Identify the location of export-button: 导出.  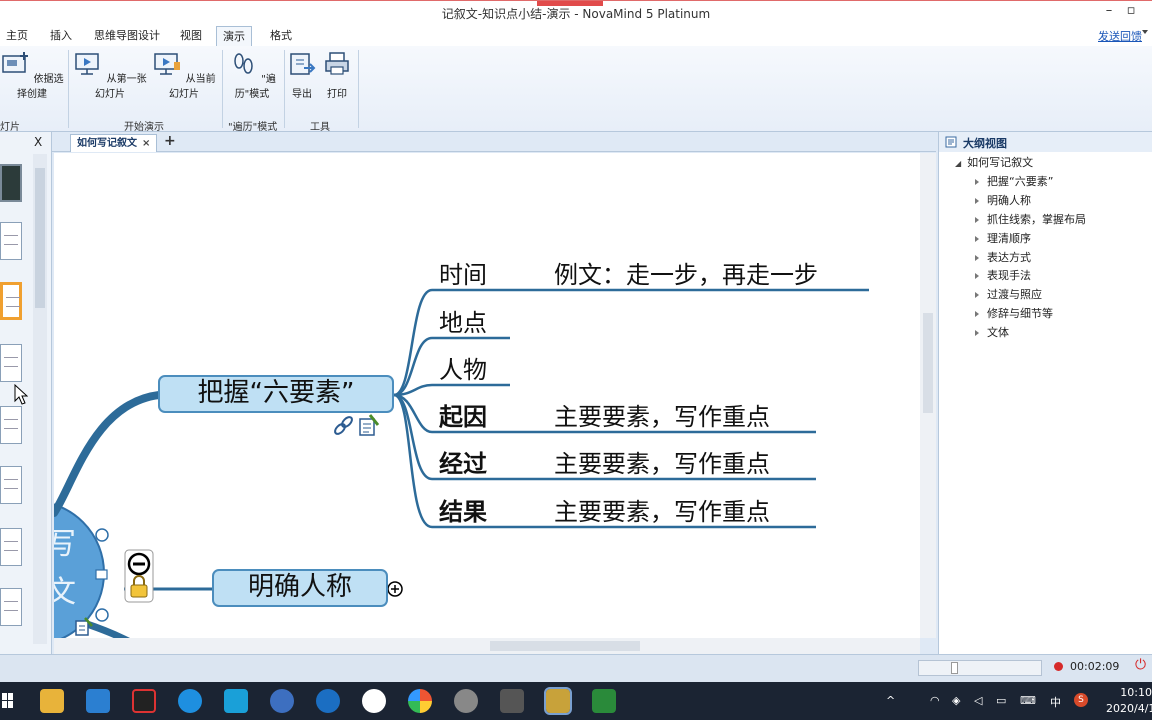
(302, 75).